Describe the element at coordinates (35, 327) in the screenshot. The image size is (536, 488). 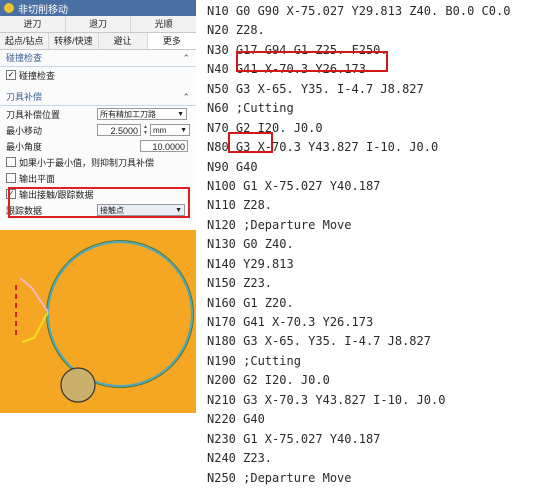
I see `retract-arc-path` at that location.